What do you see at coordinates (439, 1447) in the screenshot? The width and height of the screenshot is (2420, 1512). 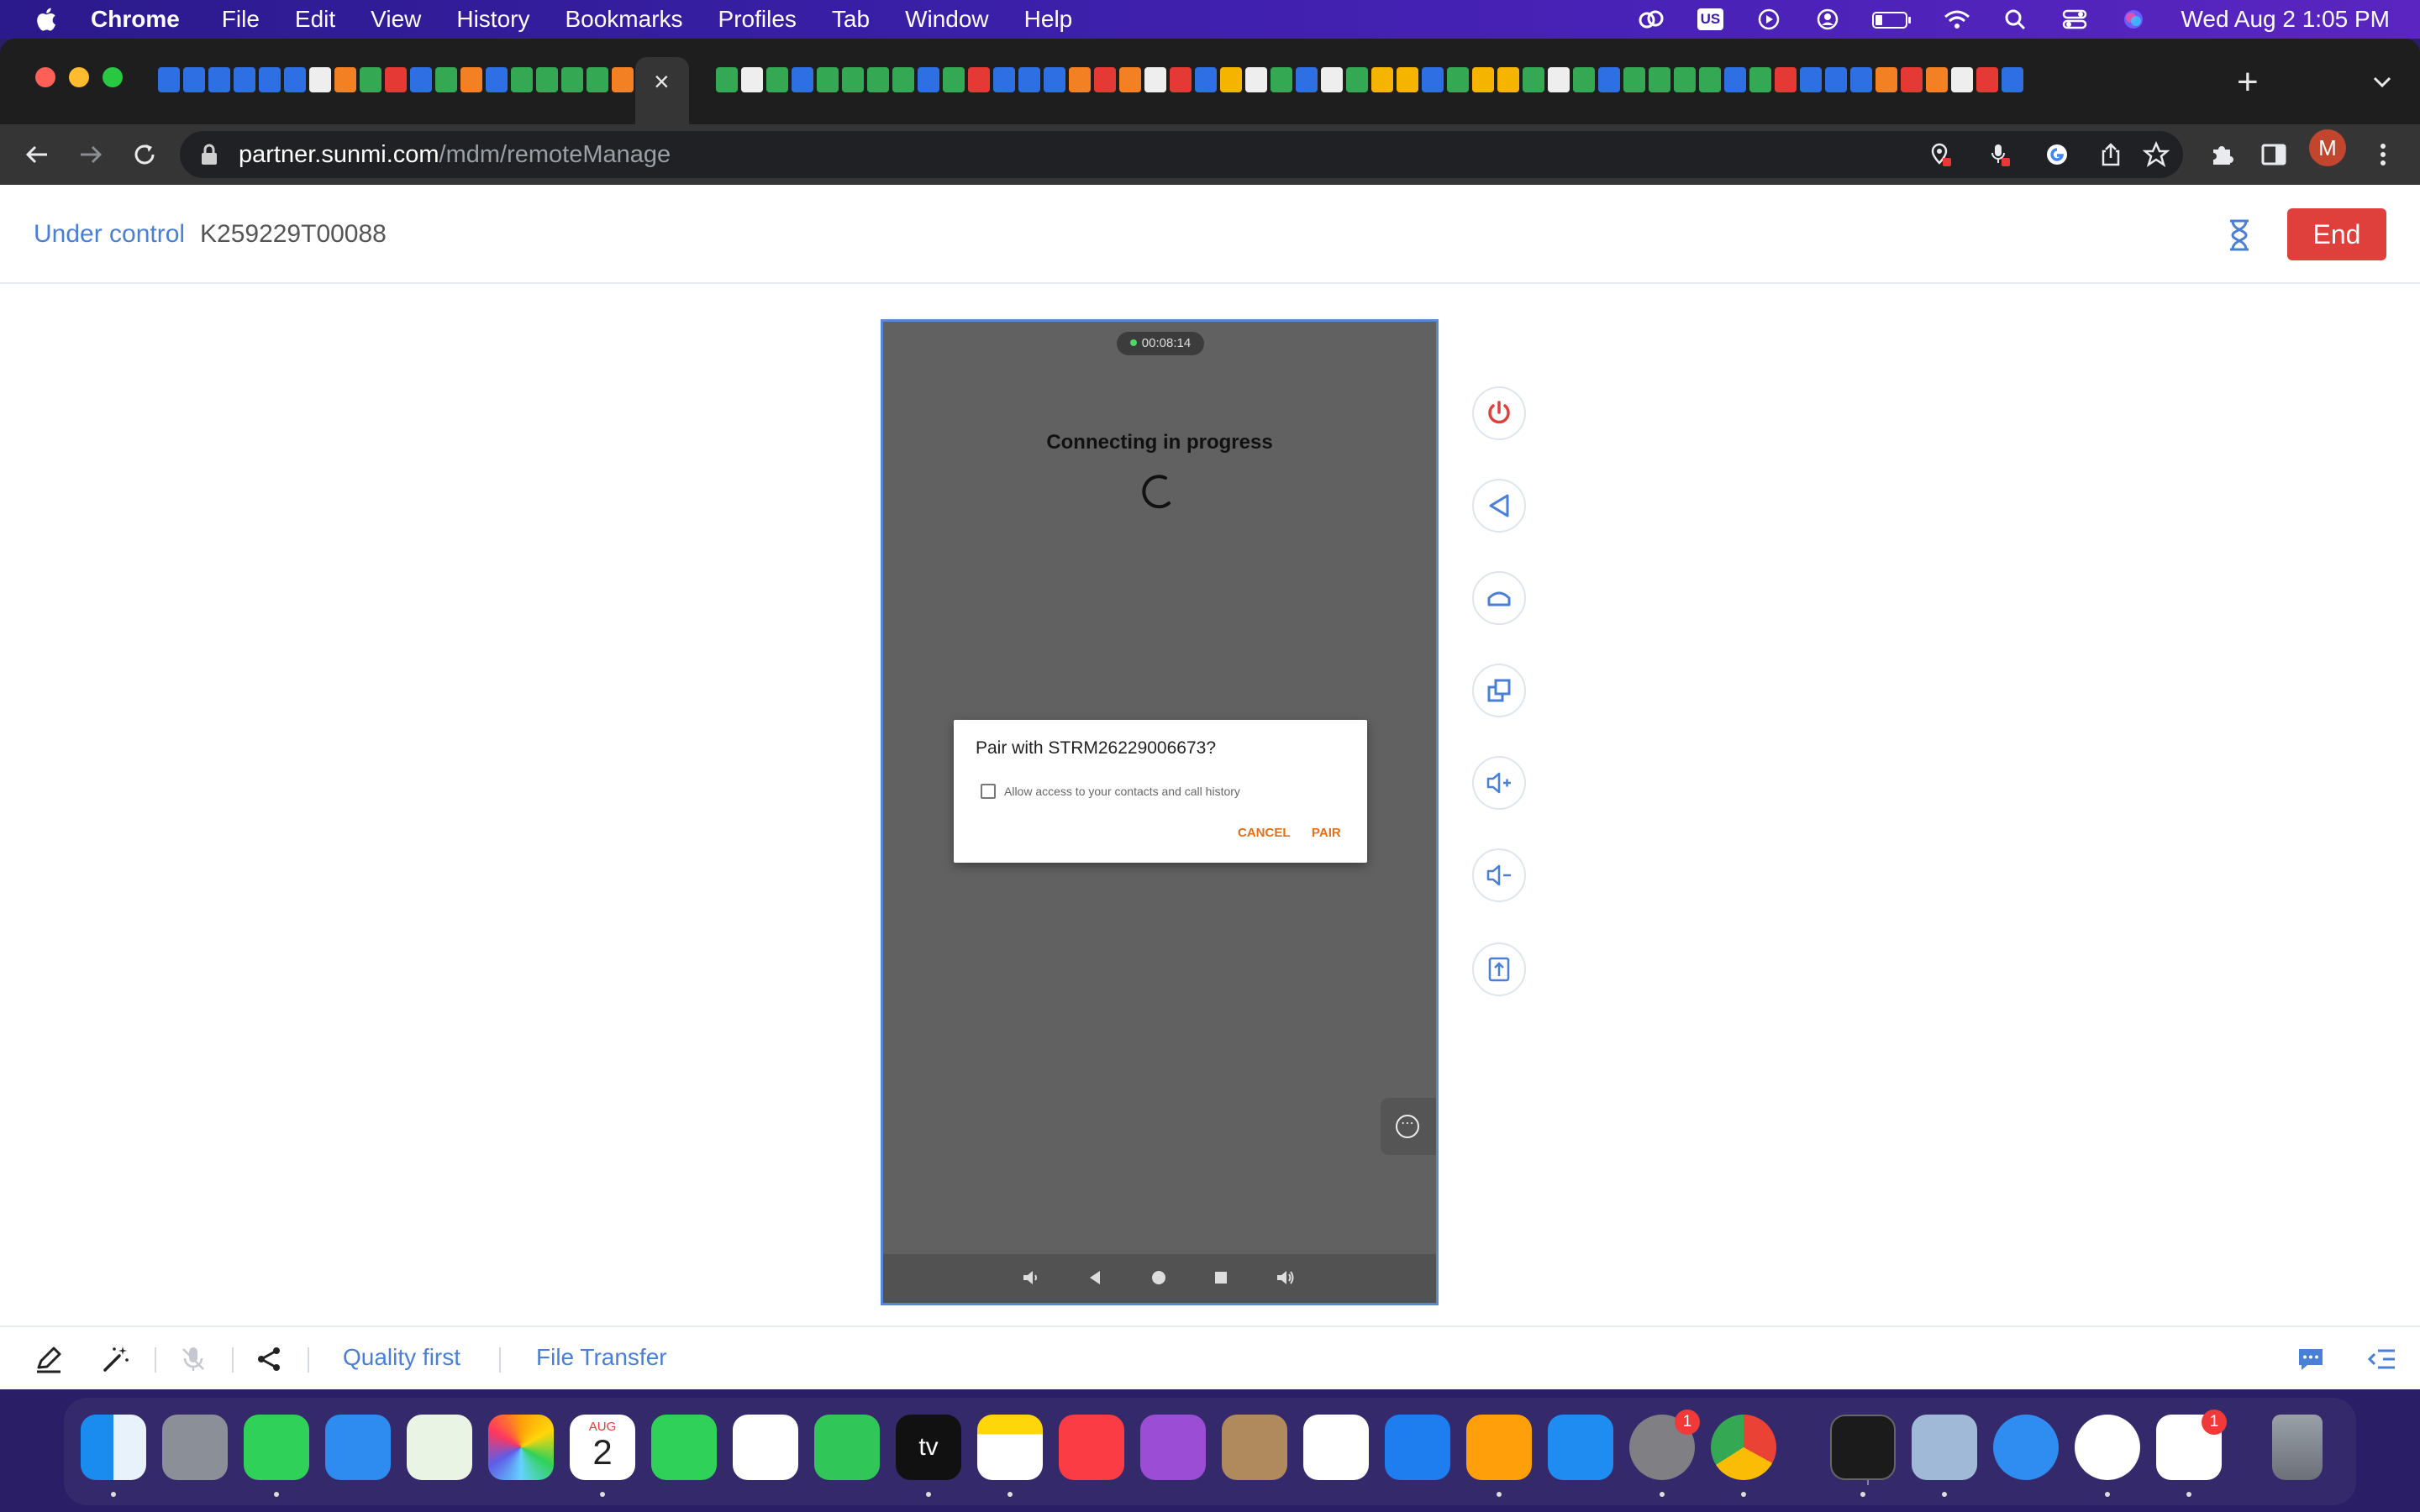 I see `maps-icon` at bounding box center [439, 1447].